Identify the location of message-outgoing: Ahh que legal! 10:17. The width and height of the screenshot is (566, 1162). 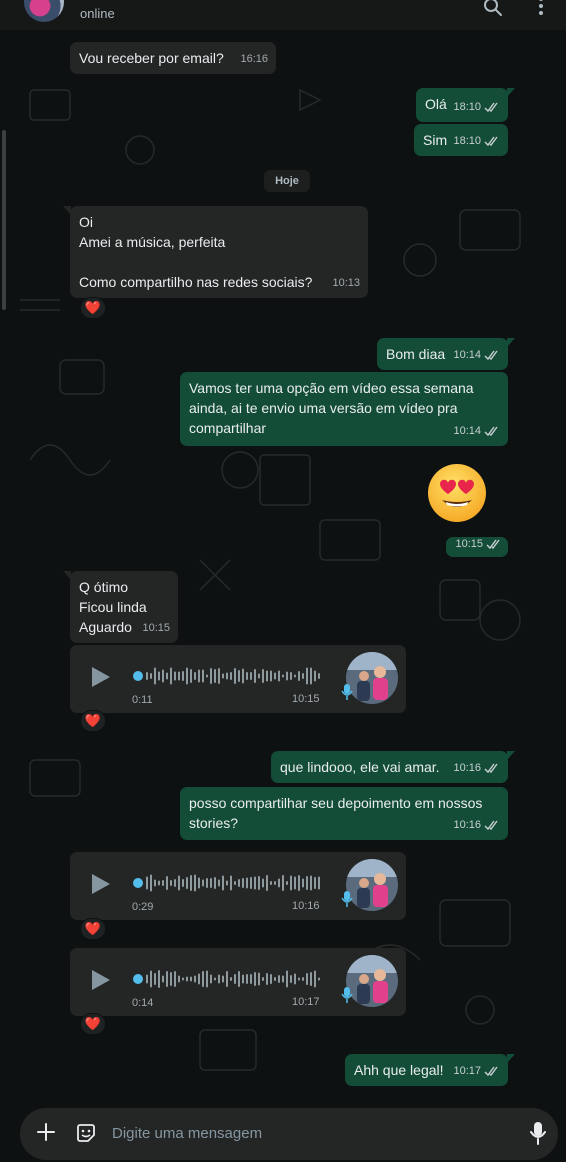
(430, 1070).